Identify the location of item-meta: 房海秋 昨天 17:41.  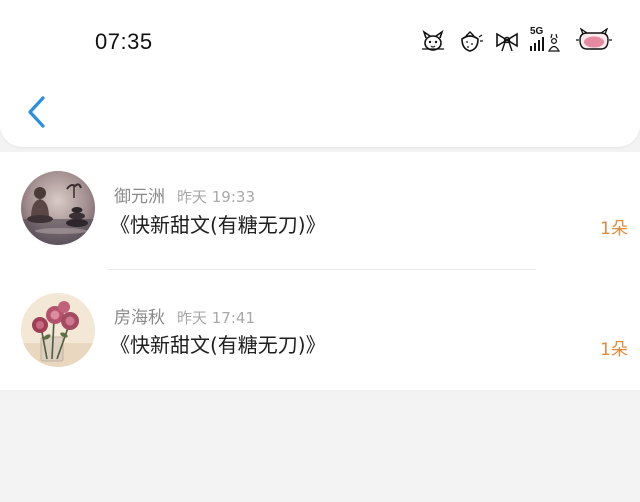
(184, 315).